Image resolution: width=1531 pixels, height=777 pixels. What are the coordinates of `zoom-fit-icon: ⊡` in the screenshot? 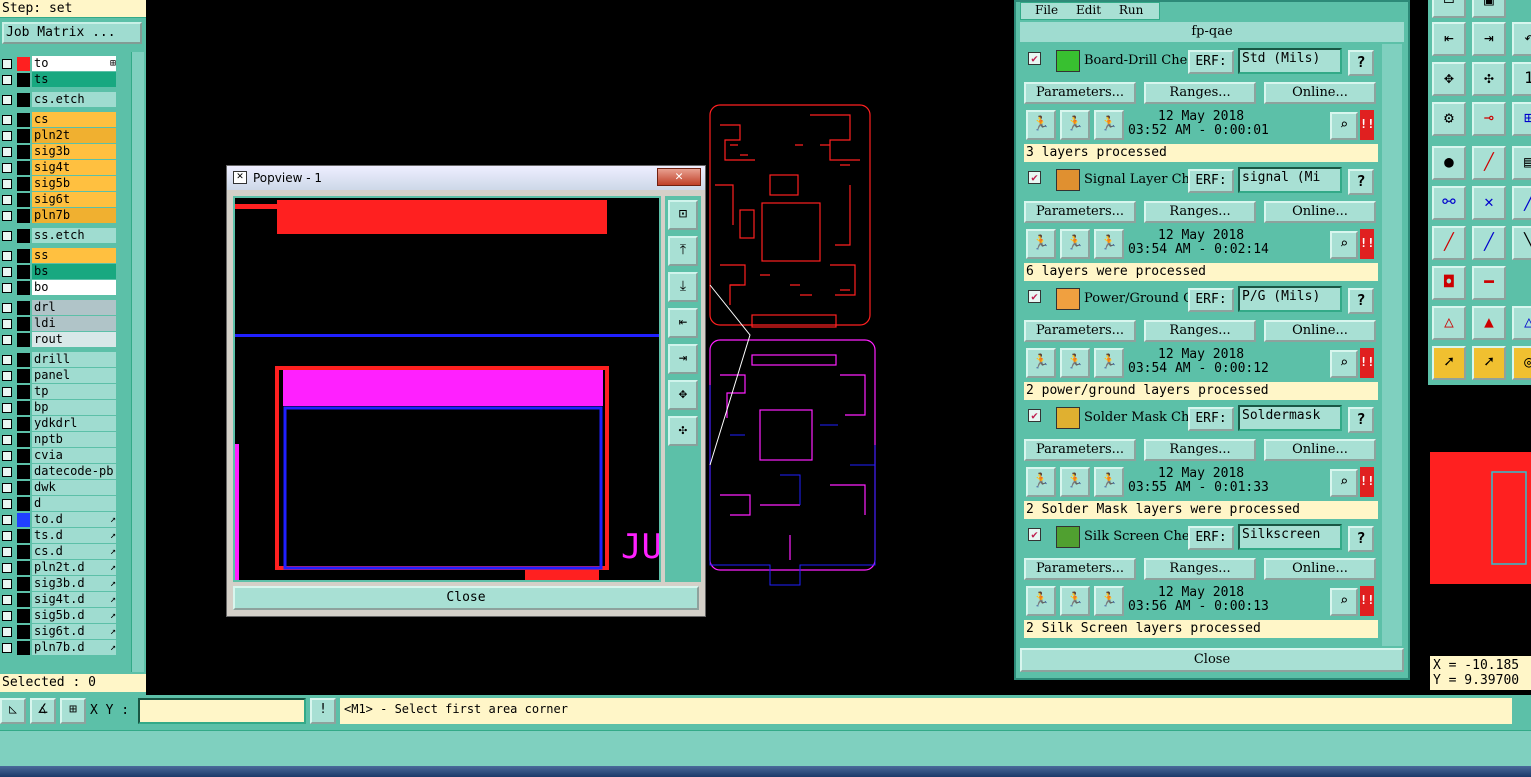 It's located at (683, 215).